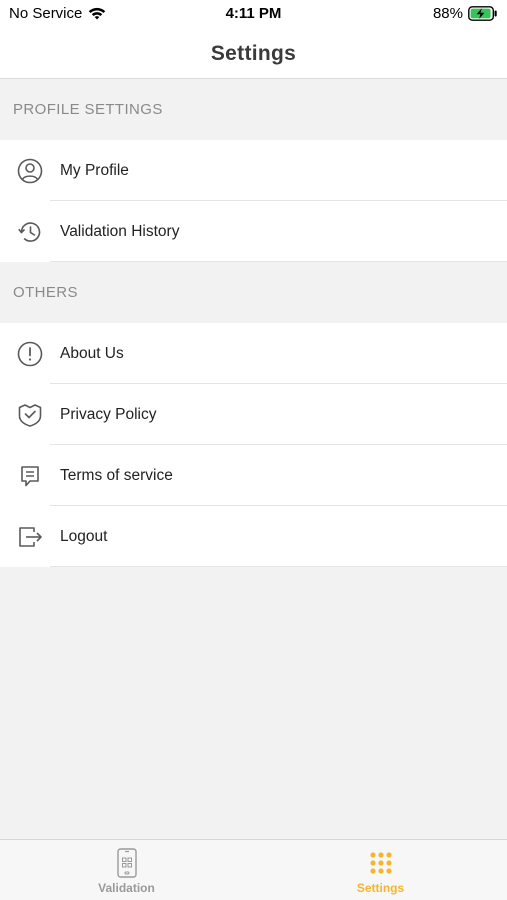 This screenshot has height=900, width=507. Describe the element at coordinates (482, 13) in the screenshot. I see `battery-charging-icon` at that location.